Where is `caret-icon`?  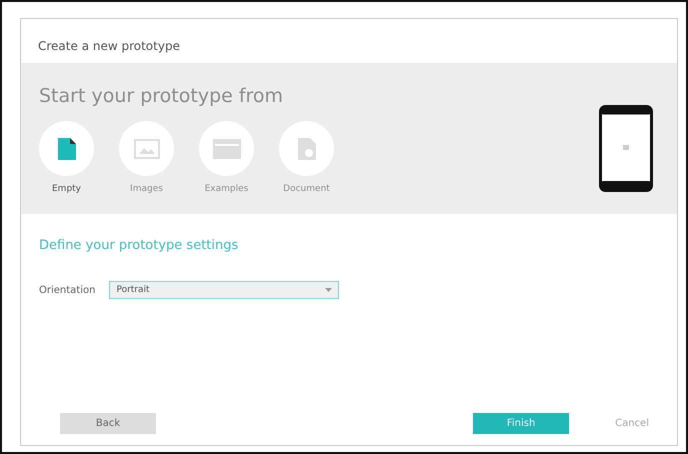 caret-icon is located at coordinates (328, 290).